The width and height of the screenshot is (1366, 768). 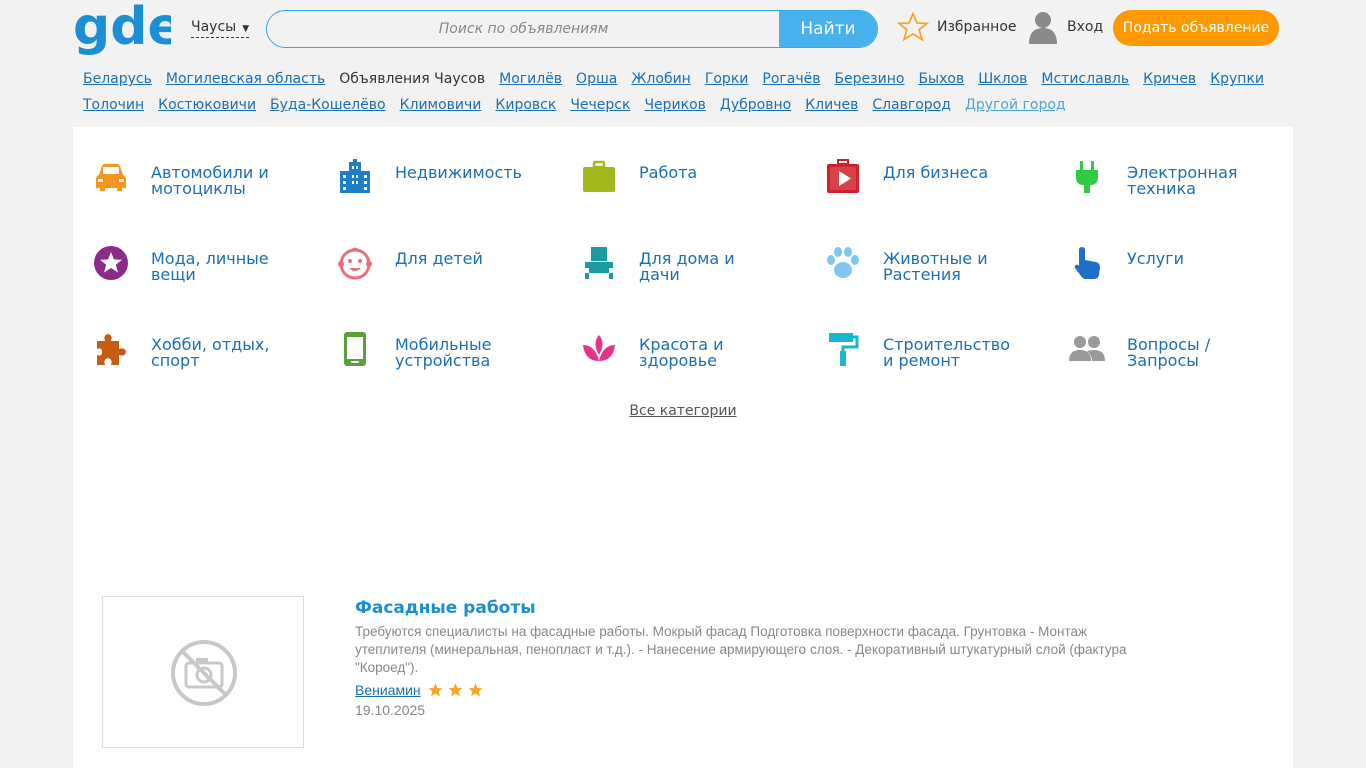 What do you see at coordinates (1087, 348) in the screenshot?
I see `people-icon` at bounding box center [1087, 348].